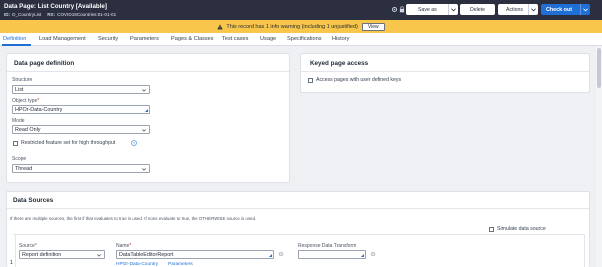  I want to click on report-class-link: HPOr-Data-Country, so click(137, 264).